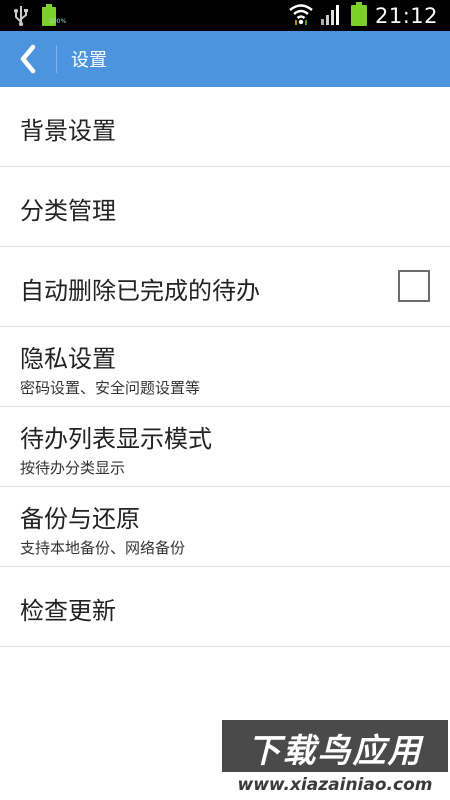 The height and width of the screenshot is (800, 450). What do you see at coordinates (21, 17) in the screenshot?
I see `usb-icon` at bounding box center [21, 17].